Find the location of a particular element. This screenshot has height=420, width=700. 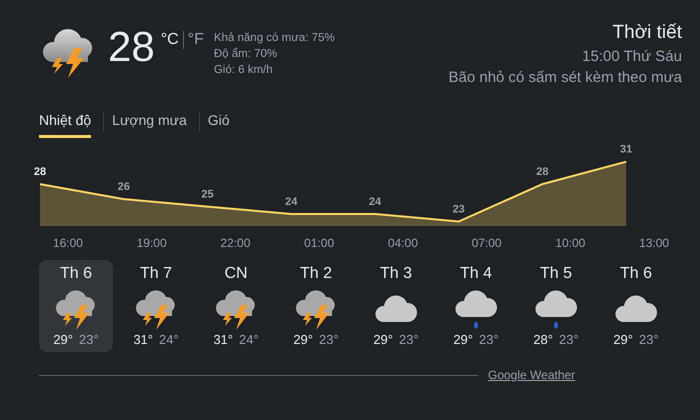

day-forecast: Th 3 29° 23° is located at coordinates (396, 306).